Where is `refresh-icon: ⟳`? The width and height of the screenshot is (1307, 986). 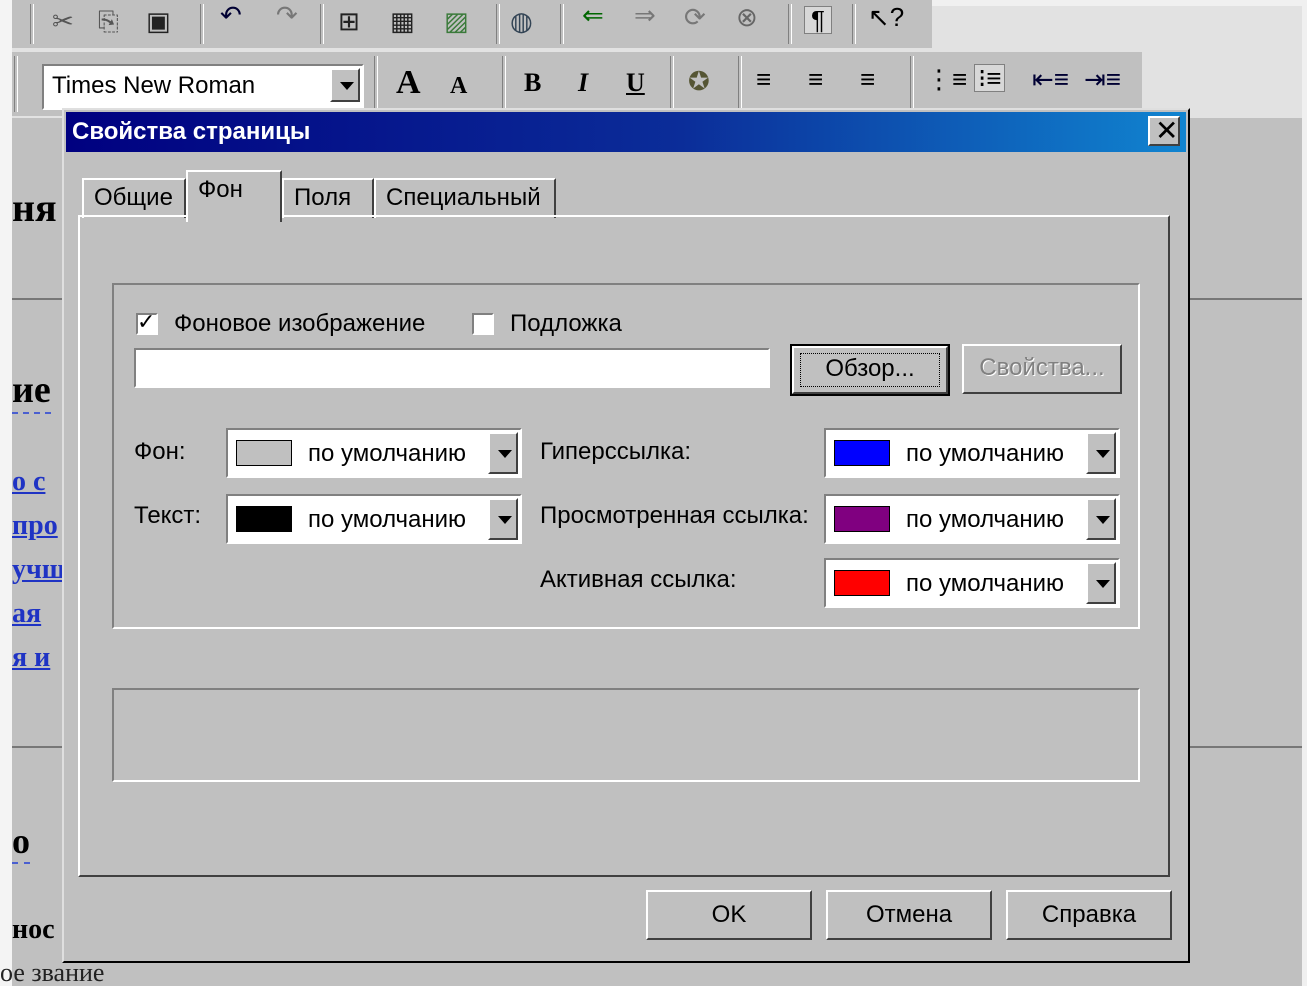 refresh-icon: ⟳ is located at coordinates (695, 17).